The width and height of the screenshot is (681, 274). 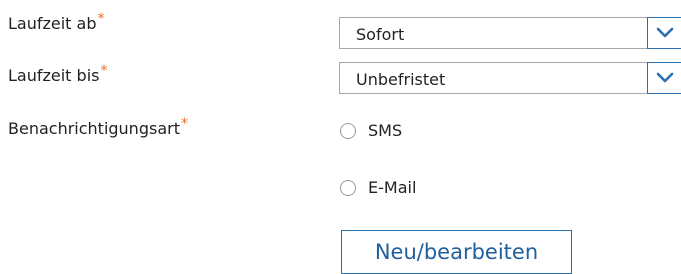 I want to click on laufzeit-ab-dropdown-button, so click(x=664, y=33).